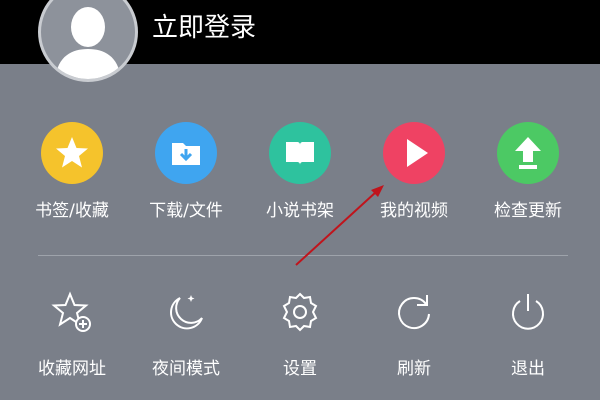 This screenshot has width=600, height=400. What do you see at coordinates (414, 312) in the screenshot?
I see `refresh-icon` at bounding box center [414, 312].